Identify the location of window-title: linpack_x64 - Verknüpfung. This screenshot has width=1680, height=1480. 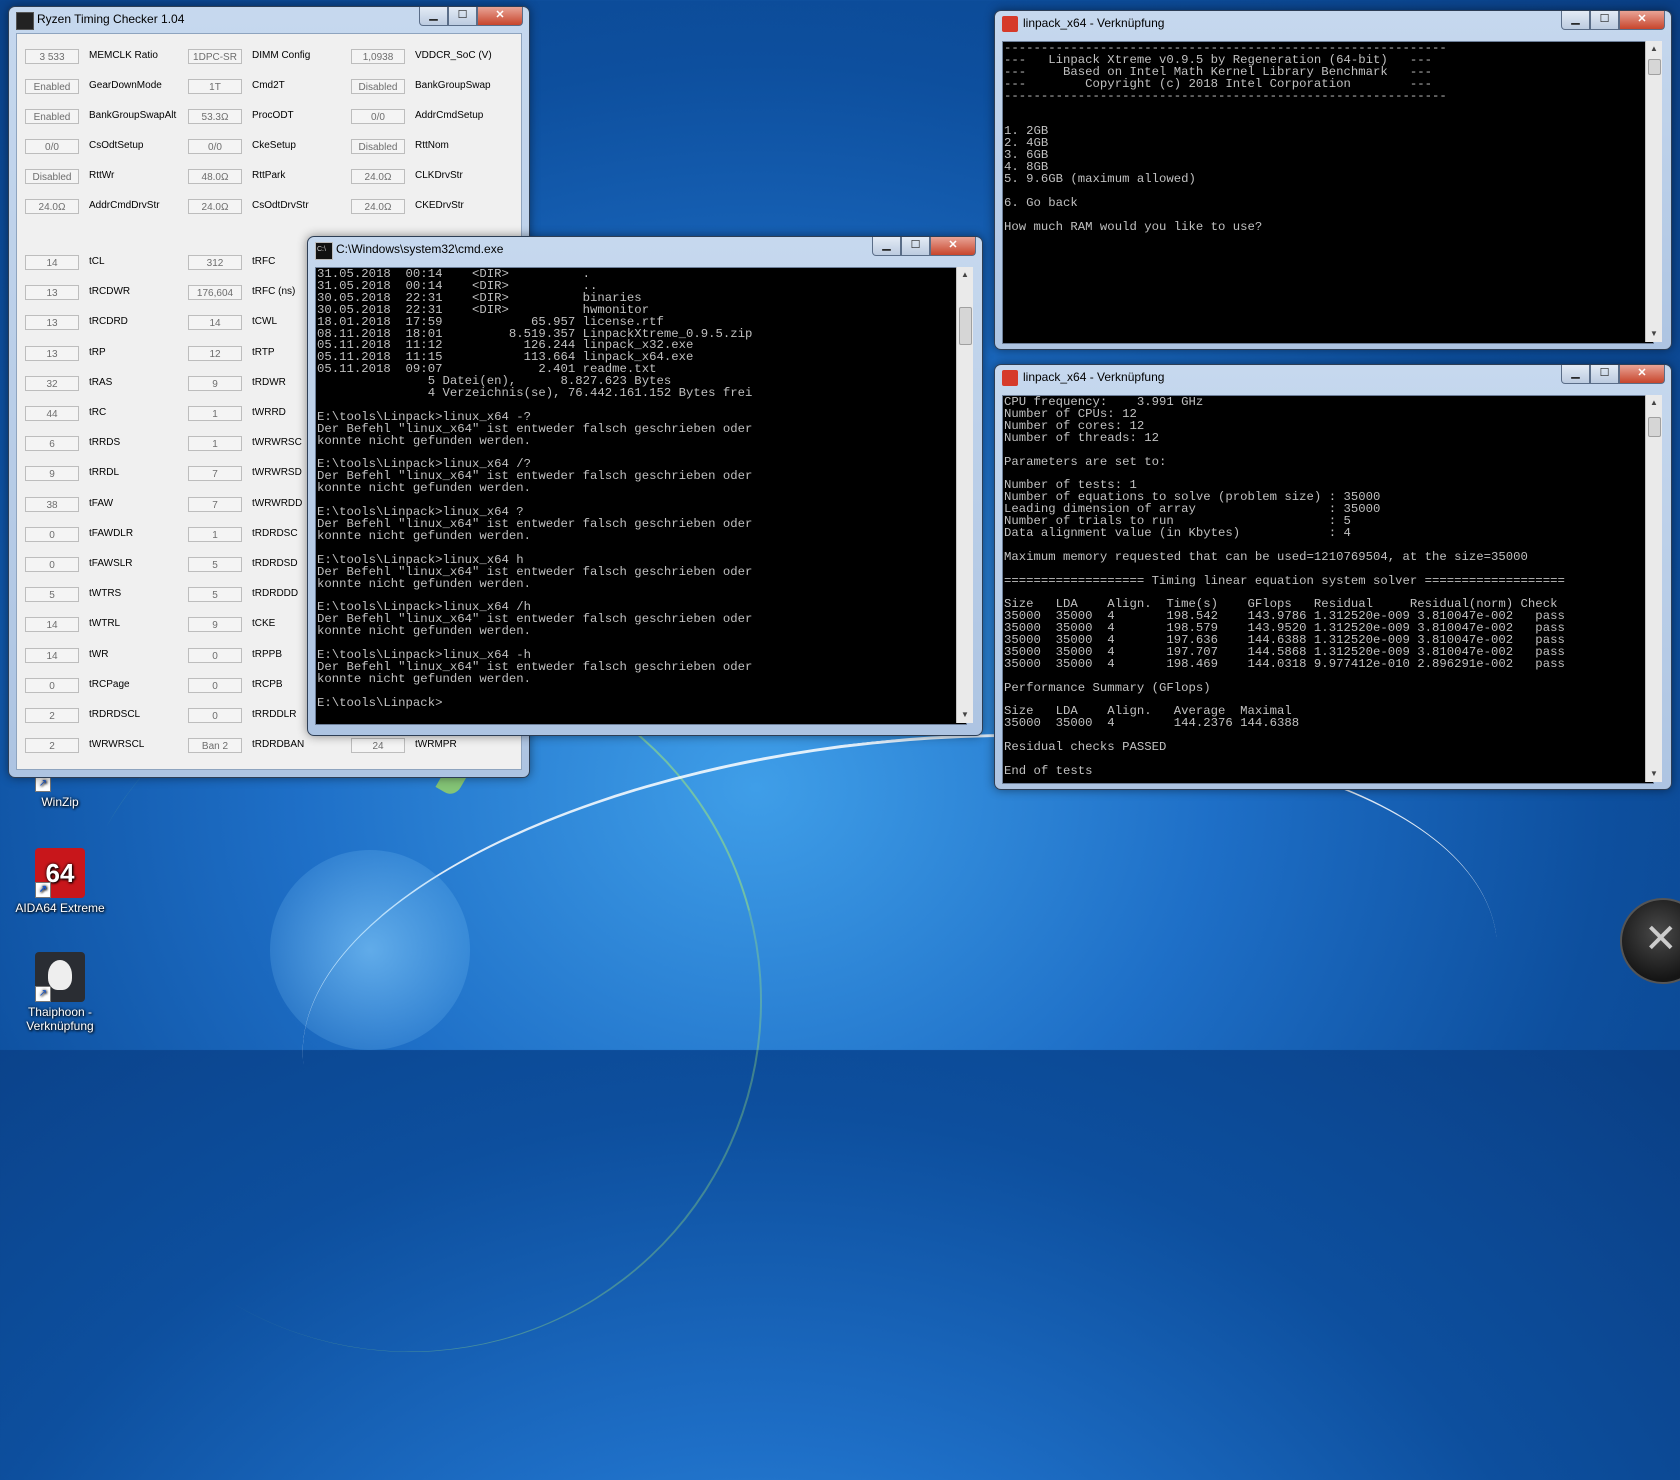
(1094, 377).